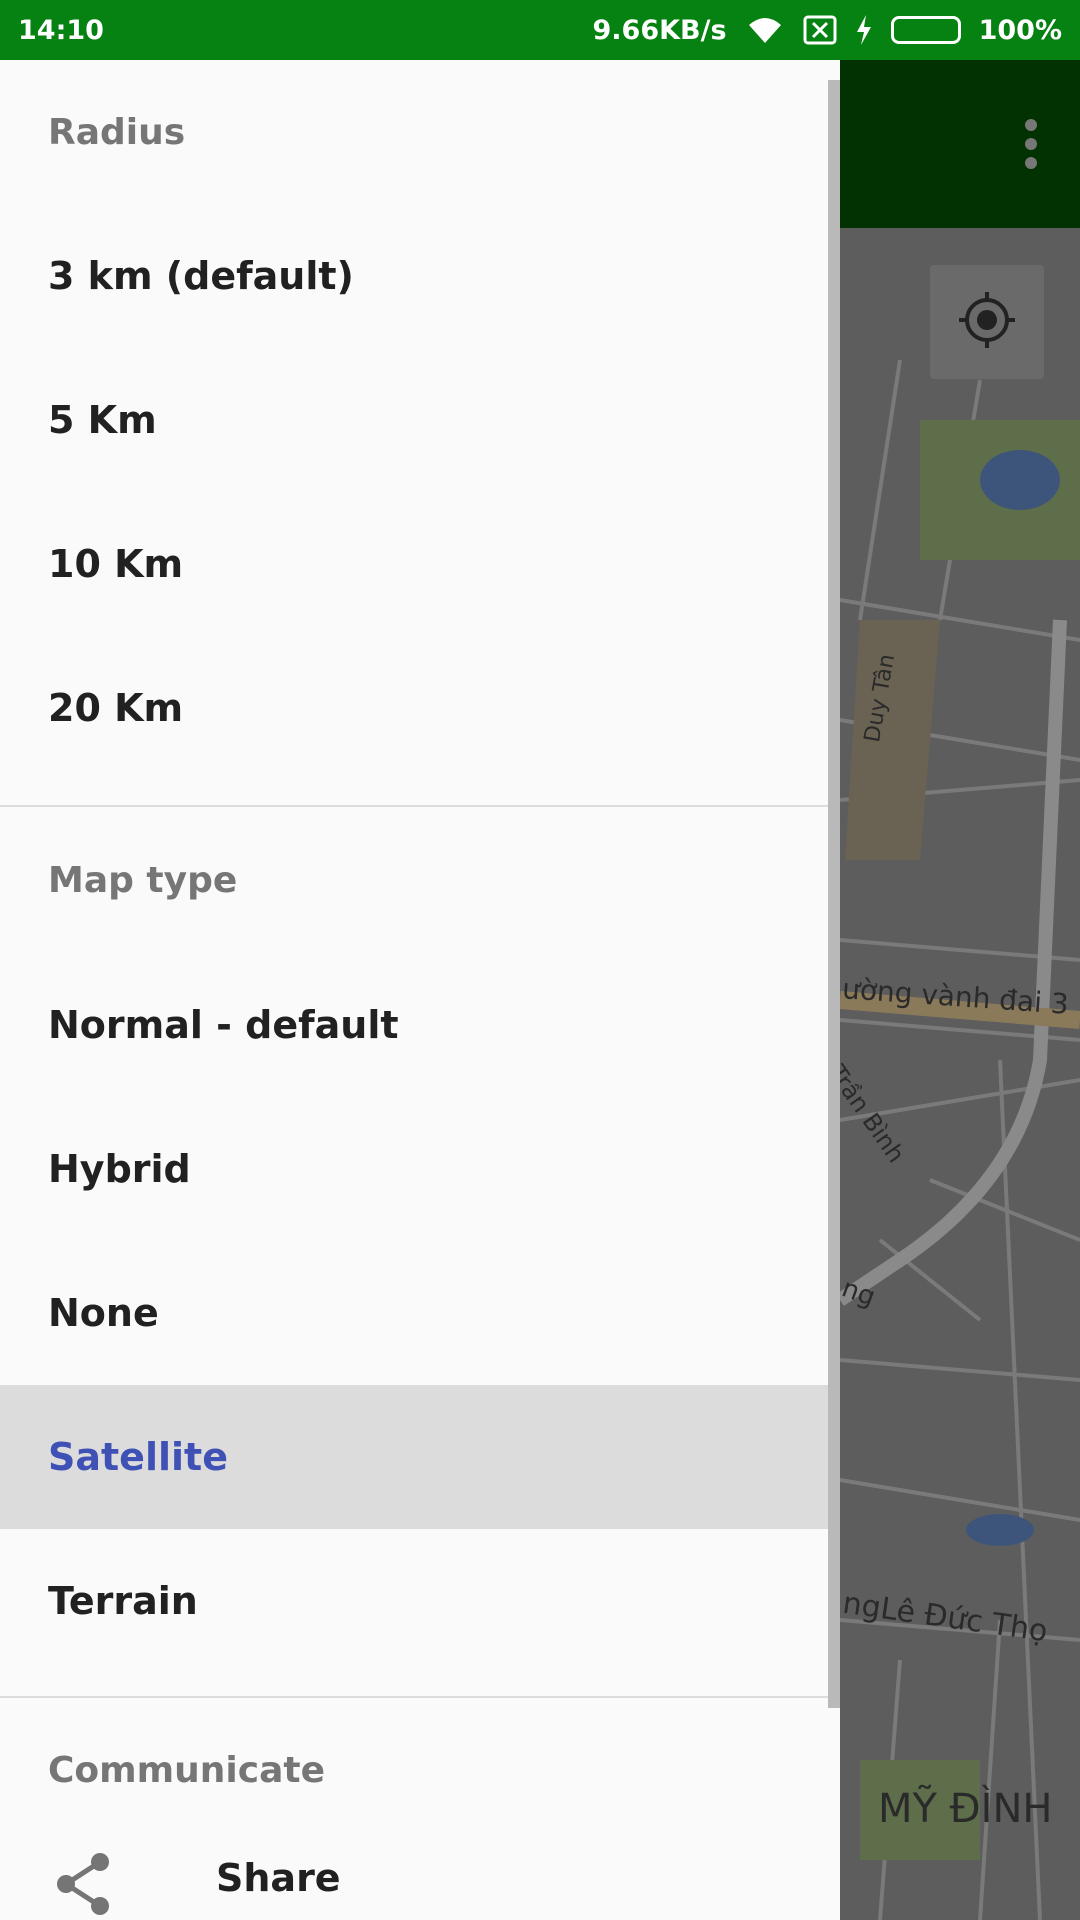 The width and height of the screenshot is (1080, 1920). Describe the element at coordinates (540, 30) in the screenshot. I see `status-bar: 14:10 9.66KB/s 100%` at that location.